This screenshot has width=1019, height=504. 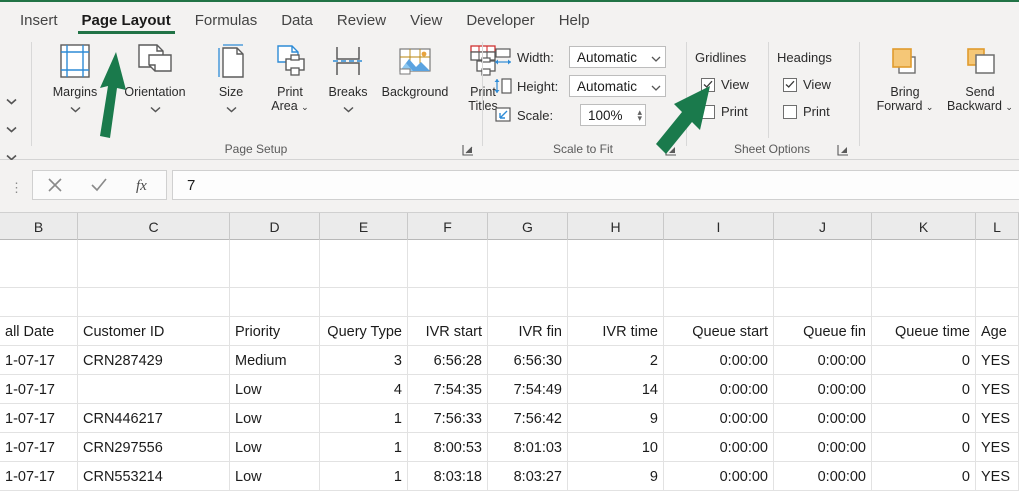 I want to click on column-header-F: F, so click(x=448, y=226).